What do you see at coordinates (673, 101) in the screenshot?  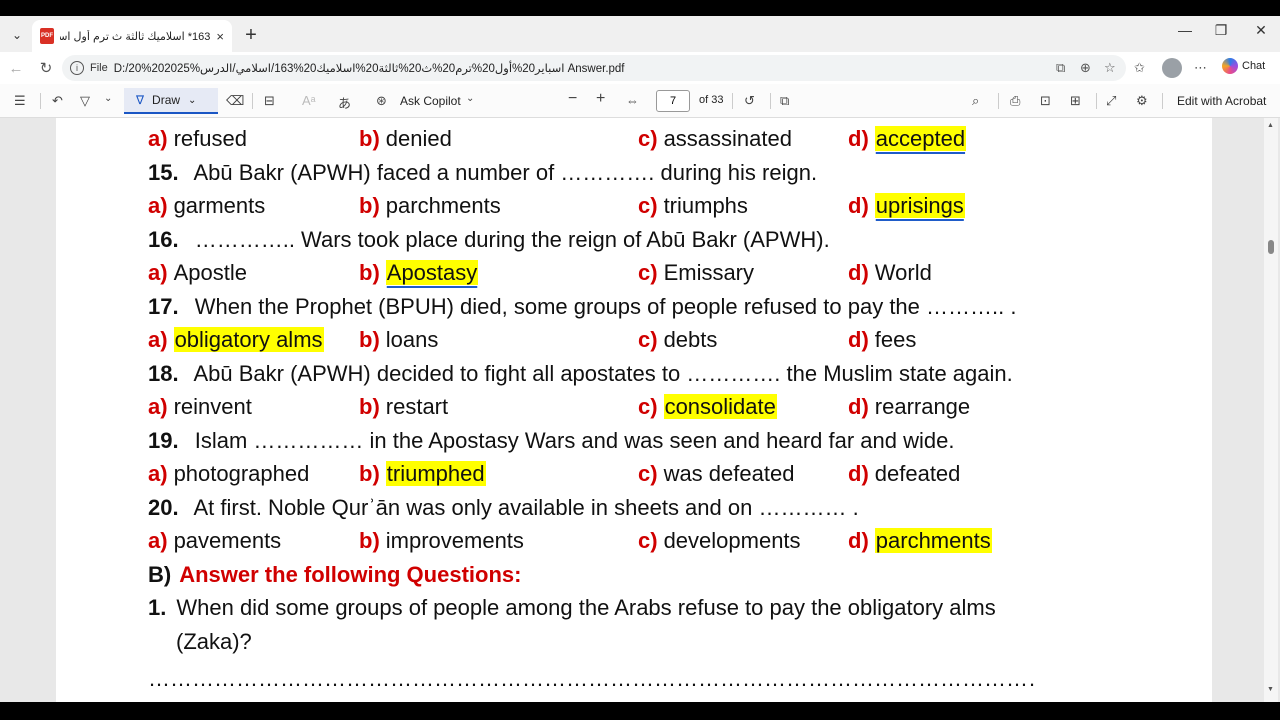 I see `page-number-input: 7` at bounding box center [673, 101].